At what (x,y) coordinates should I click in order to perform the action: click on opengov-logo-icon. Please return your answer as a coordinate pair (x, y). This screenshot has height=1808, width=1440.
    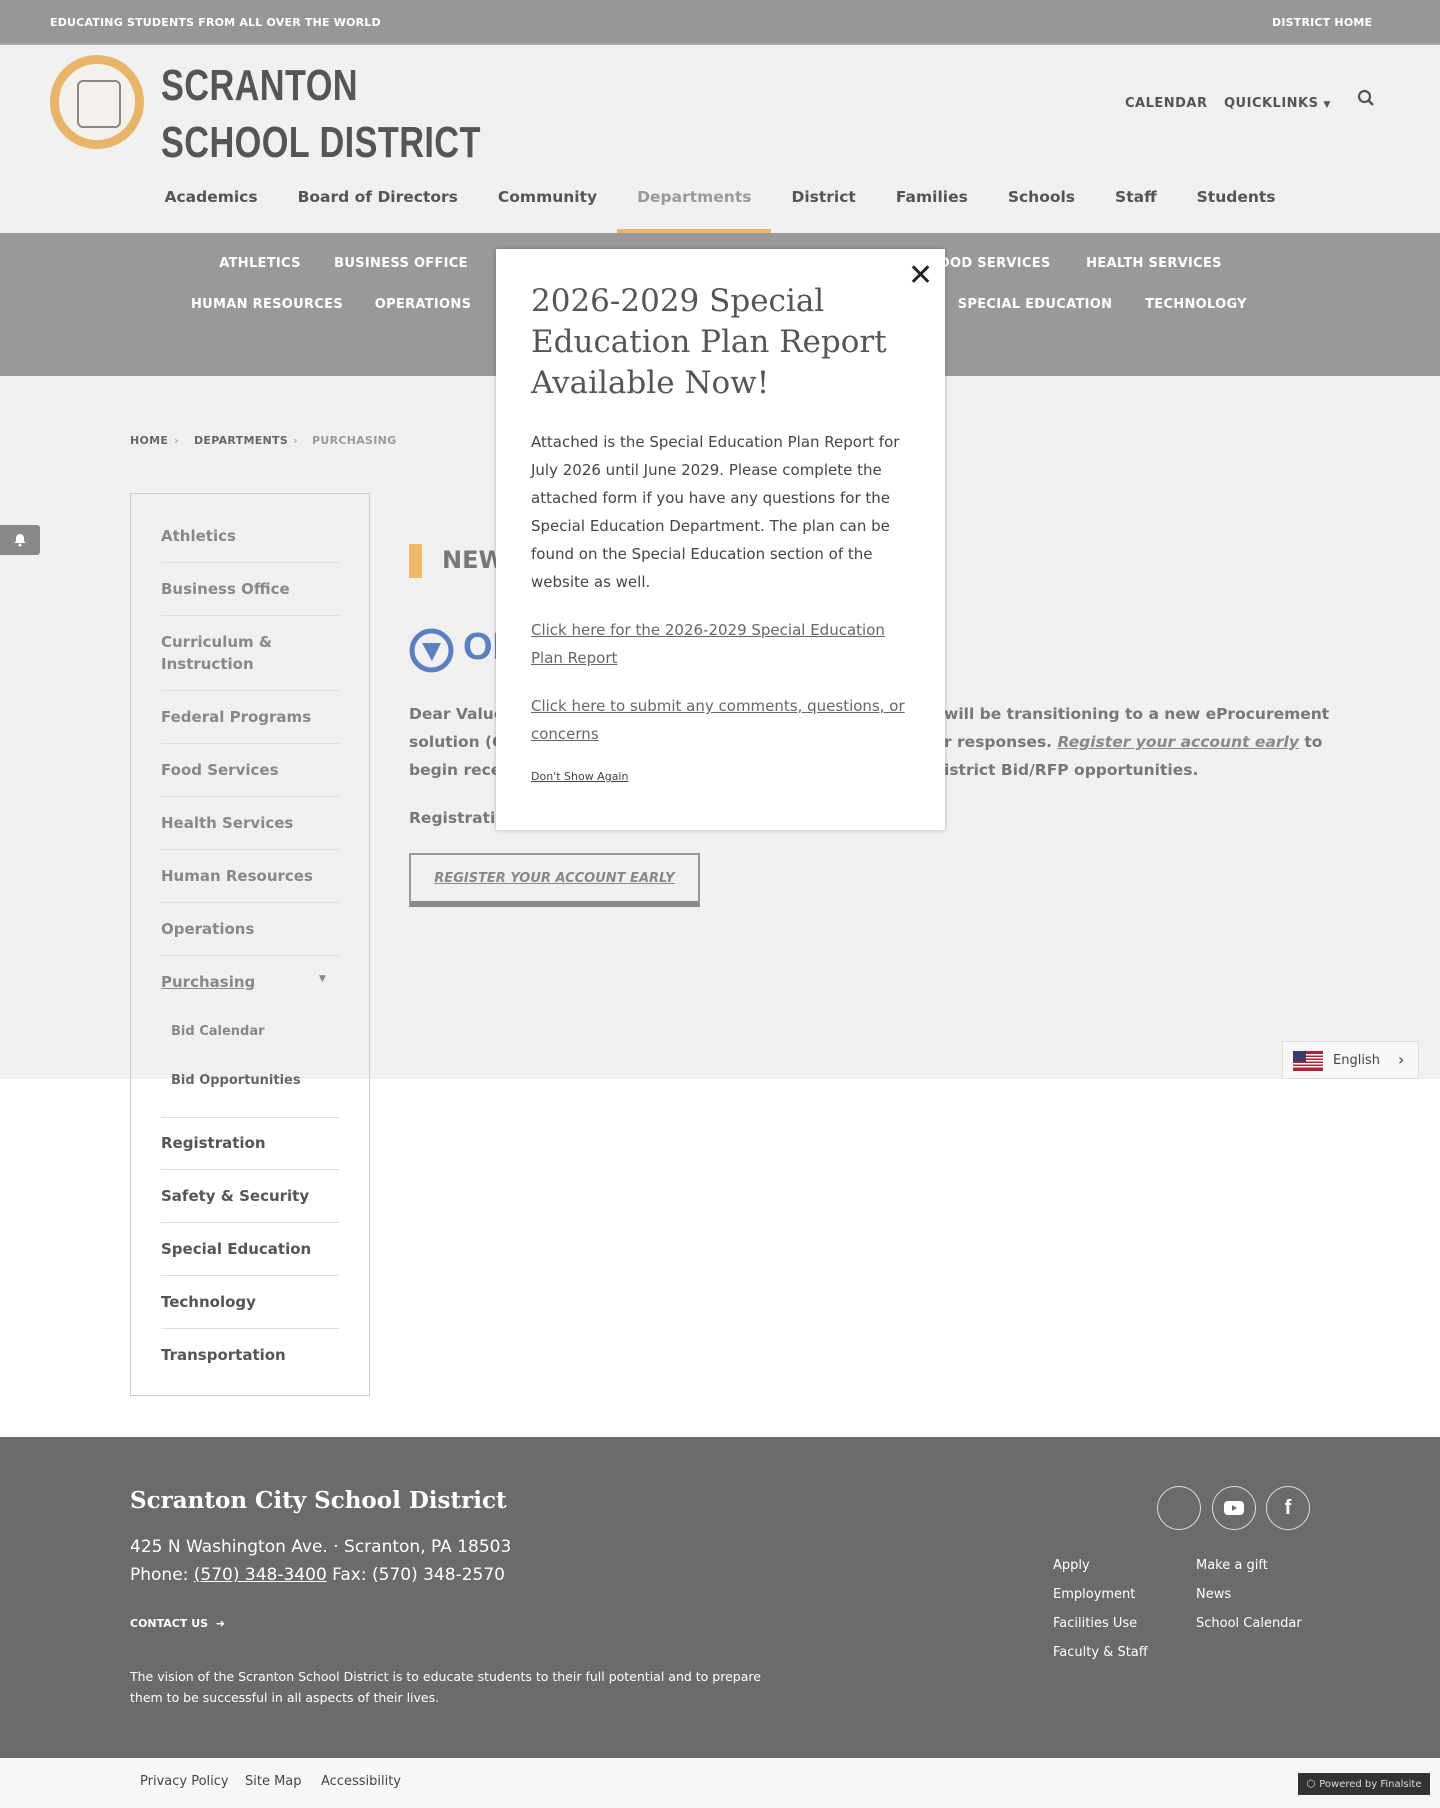
    Looking at the image, I should click on (431, 650).